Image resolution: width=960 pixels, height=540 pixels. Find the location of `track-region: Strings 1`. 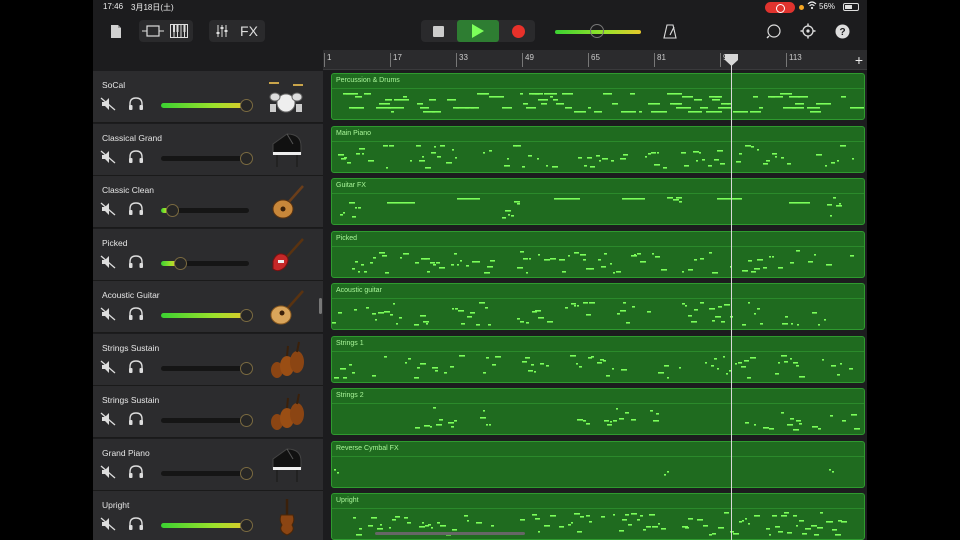

track-region: Strings 1 is located at coordinates (598, 359).